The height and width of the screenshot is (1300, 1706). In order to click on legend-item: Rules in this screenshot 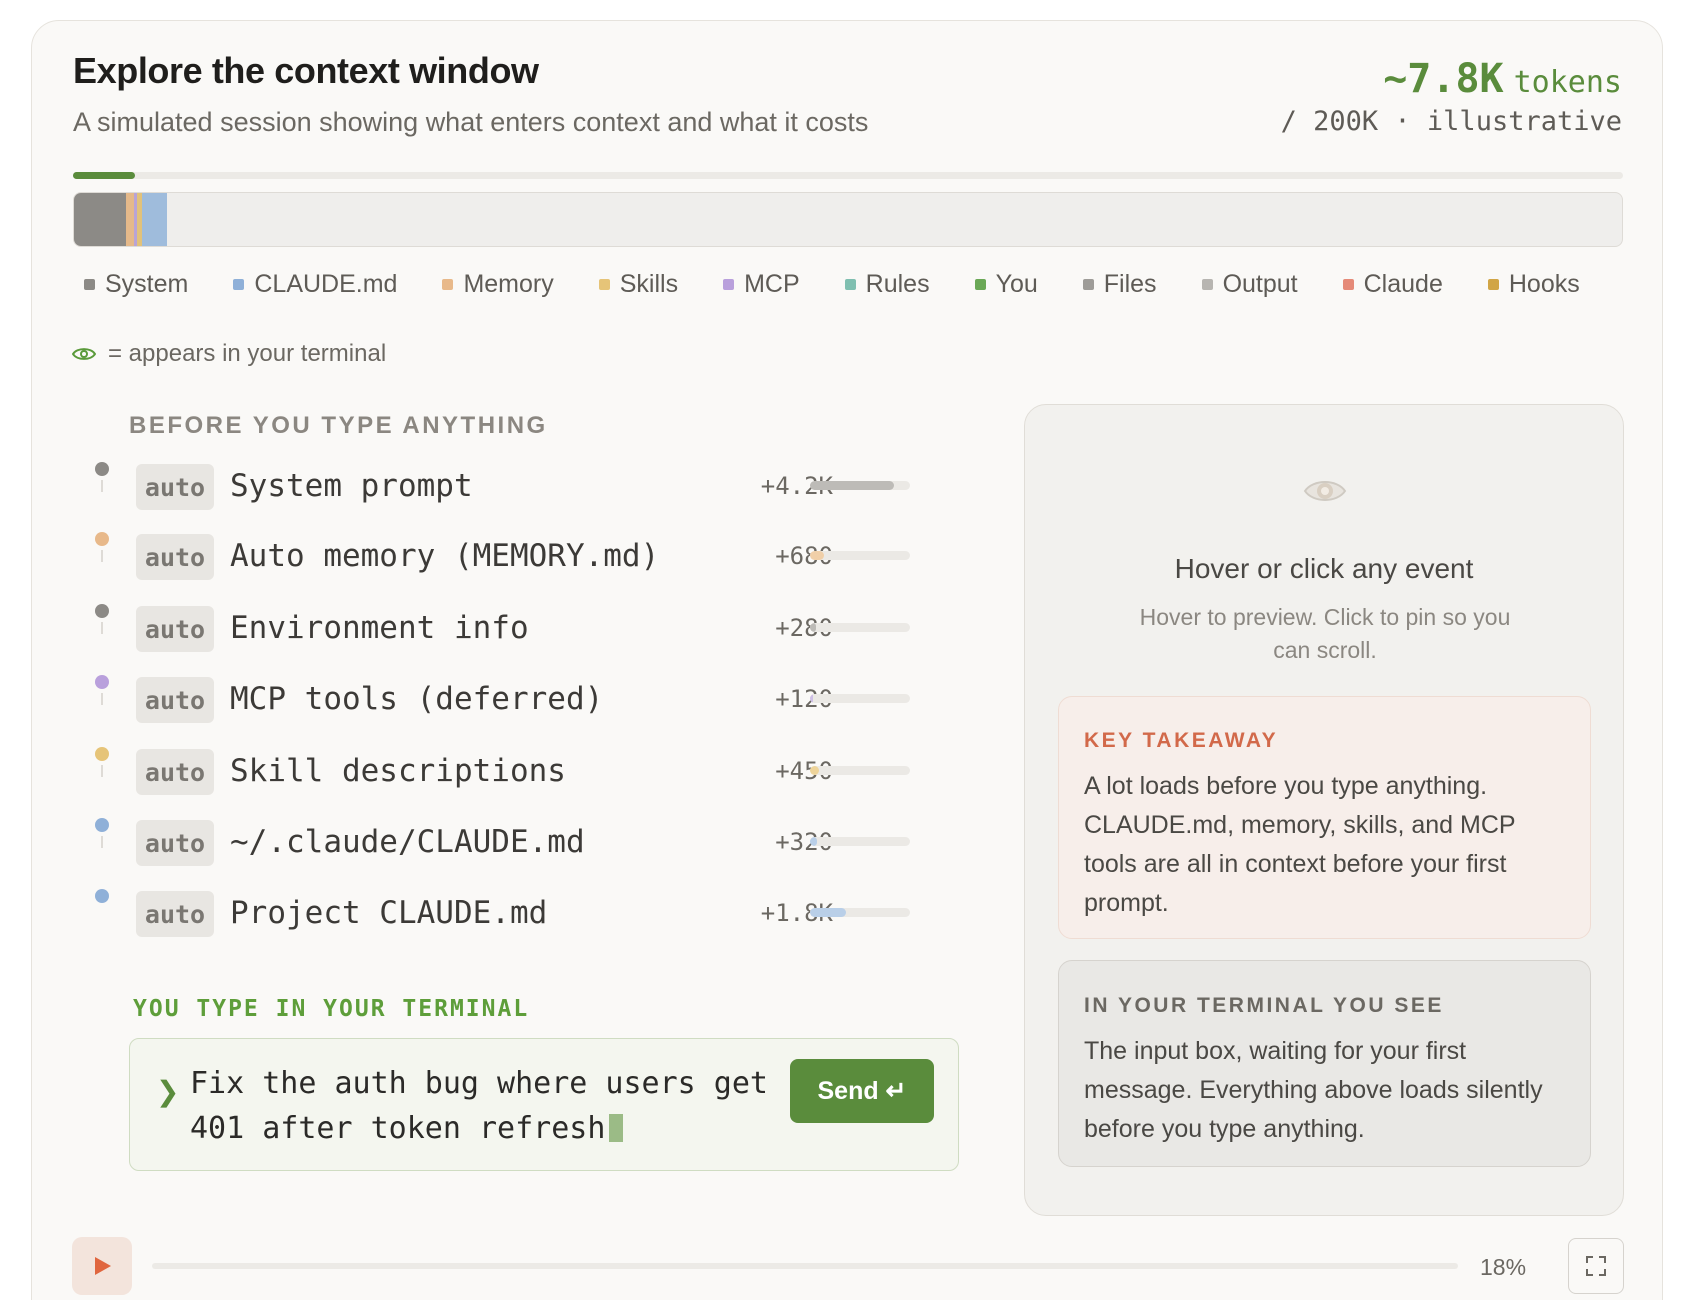, I will do `click(887, 284)`.